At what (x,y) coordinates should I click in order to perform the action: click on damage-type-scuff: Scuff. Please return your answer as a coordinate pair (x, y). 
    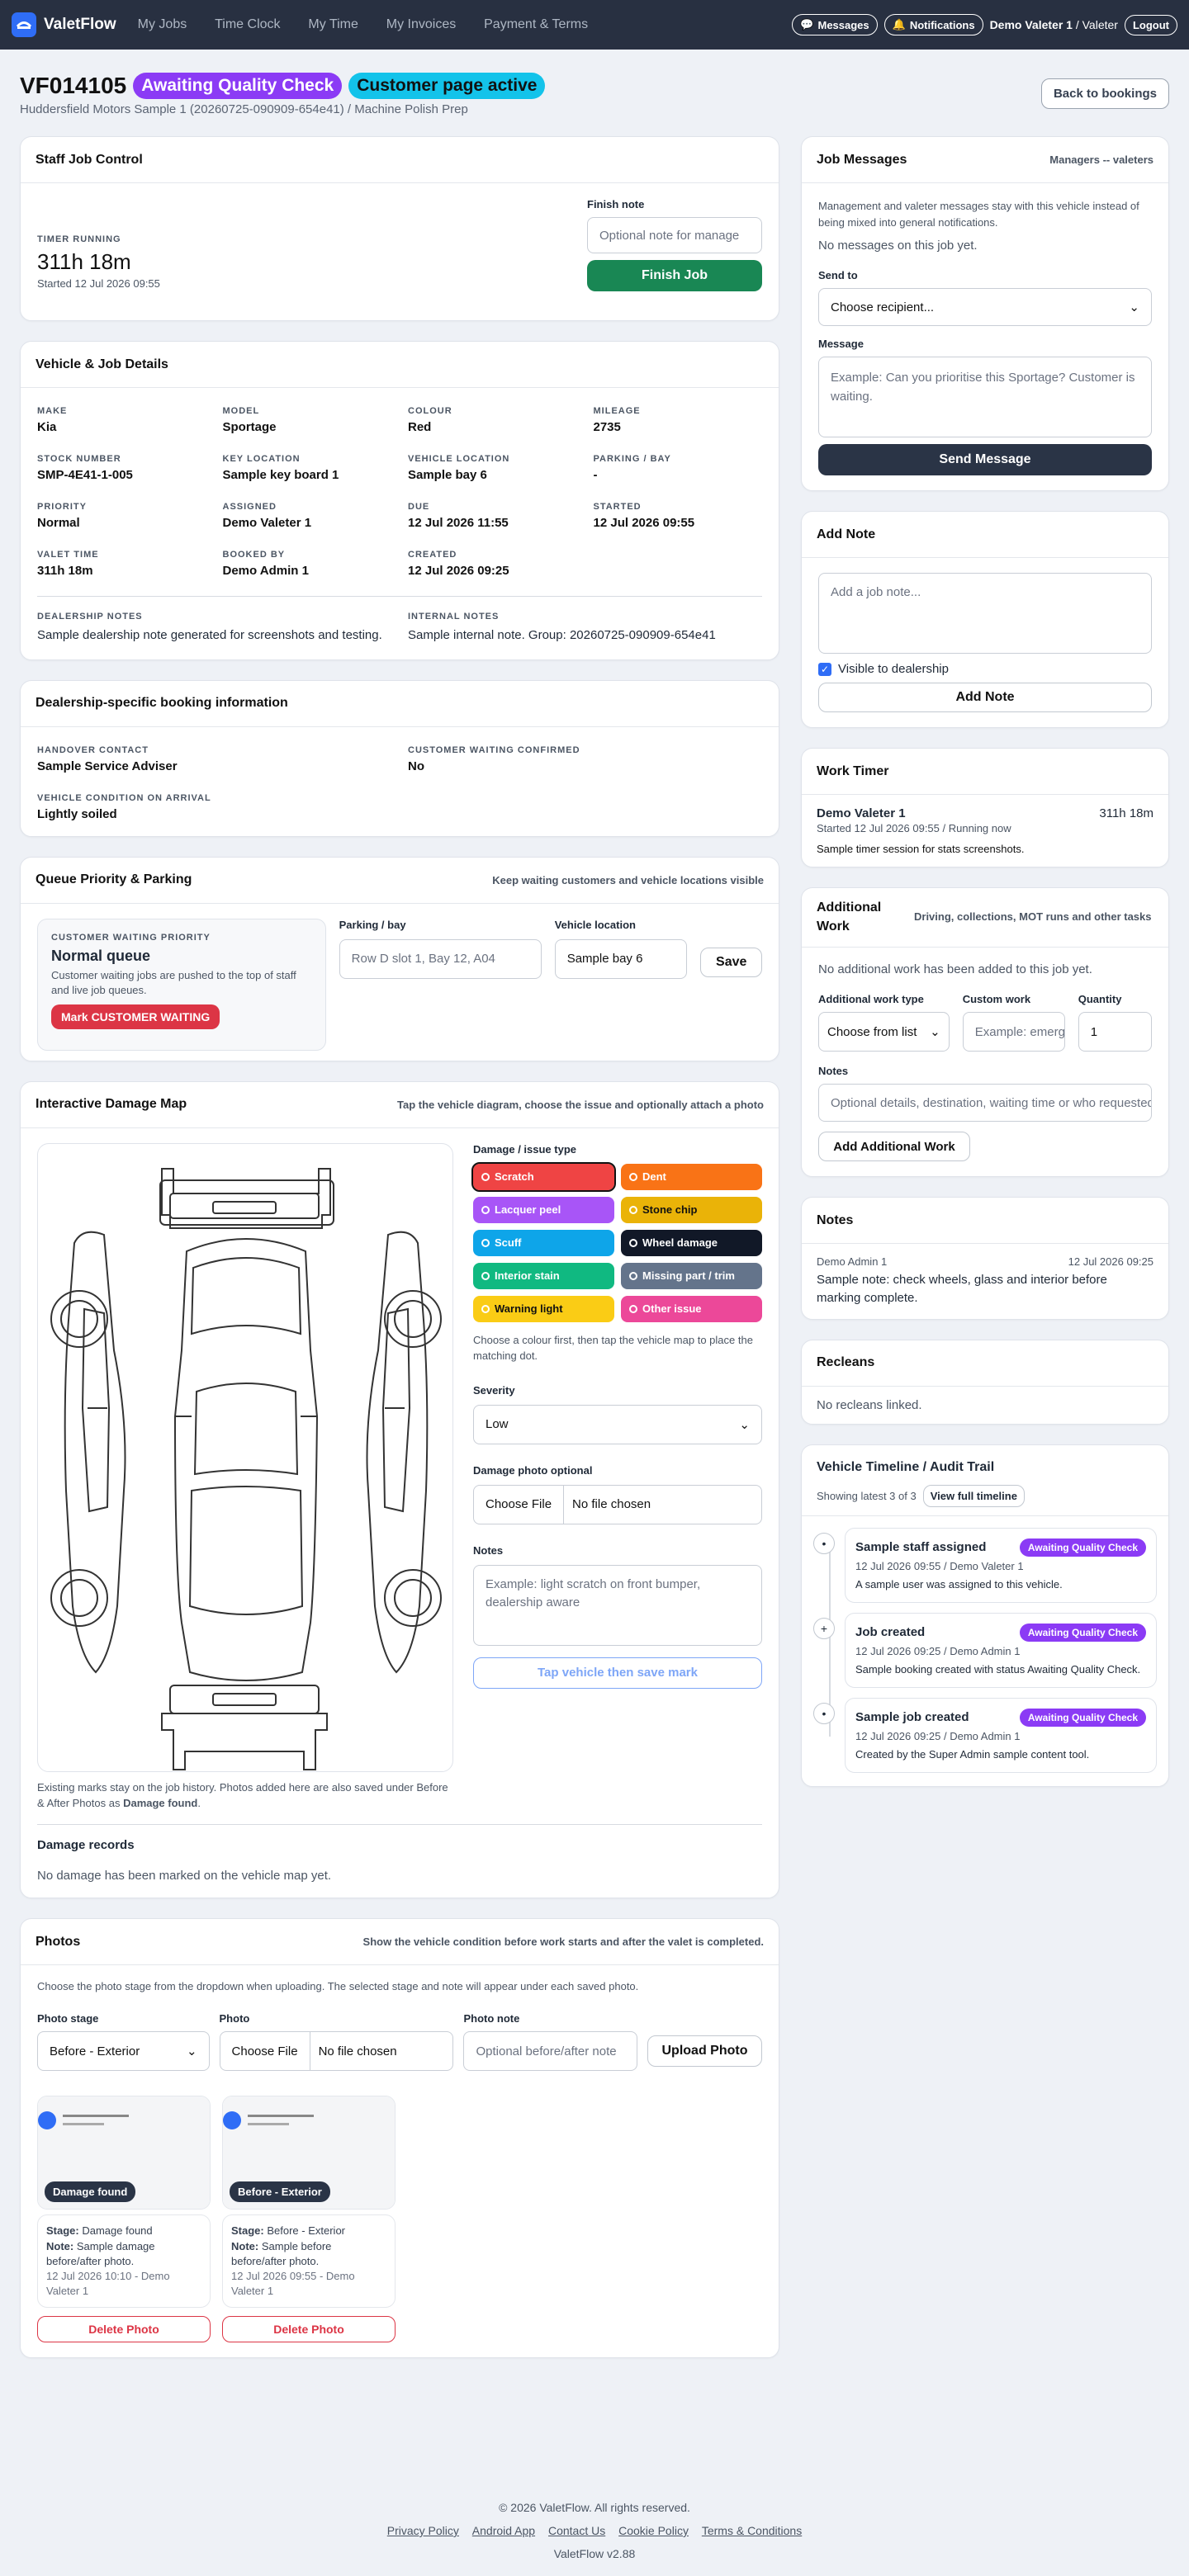
    Looking at the image, I should click on (543, 1242).